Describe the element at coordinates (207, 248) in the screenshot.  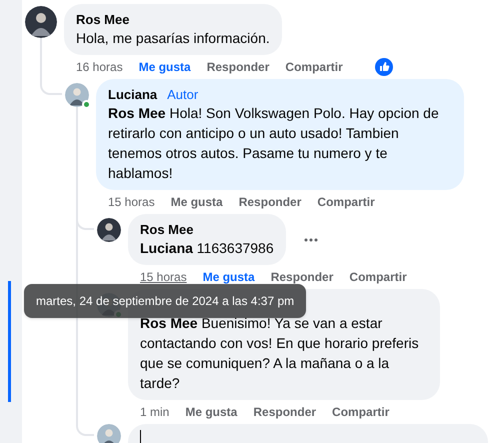
I see `comment-text: Luciana 1163637986` at that location.